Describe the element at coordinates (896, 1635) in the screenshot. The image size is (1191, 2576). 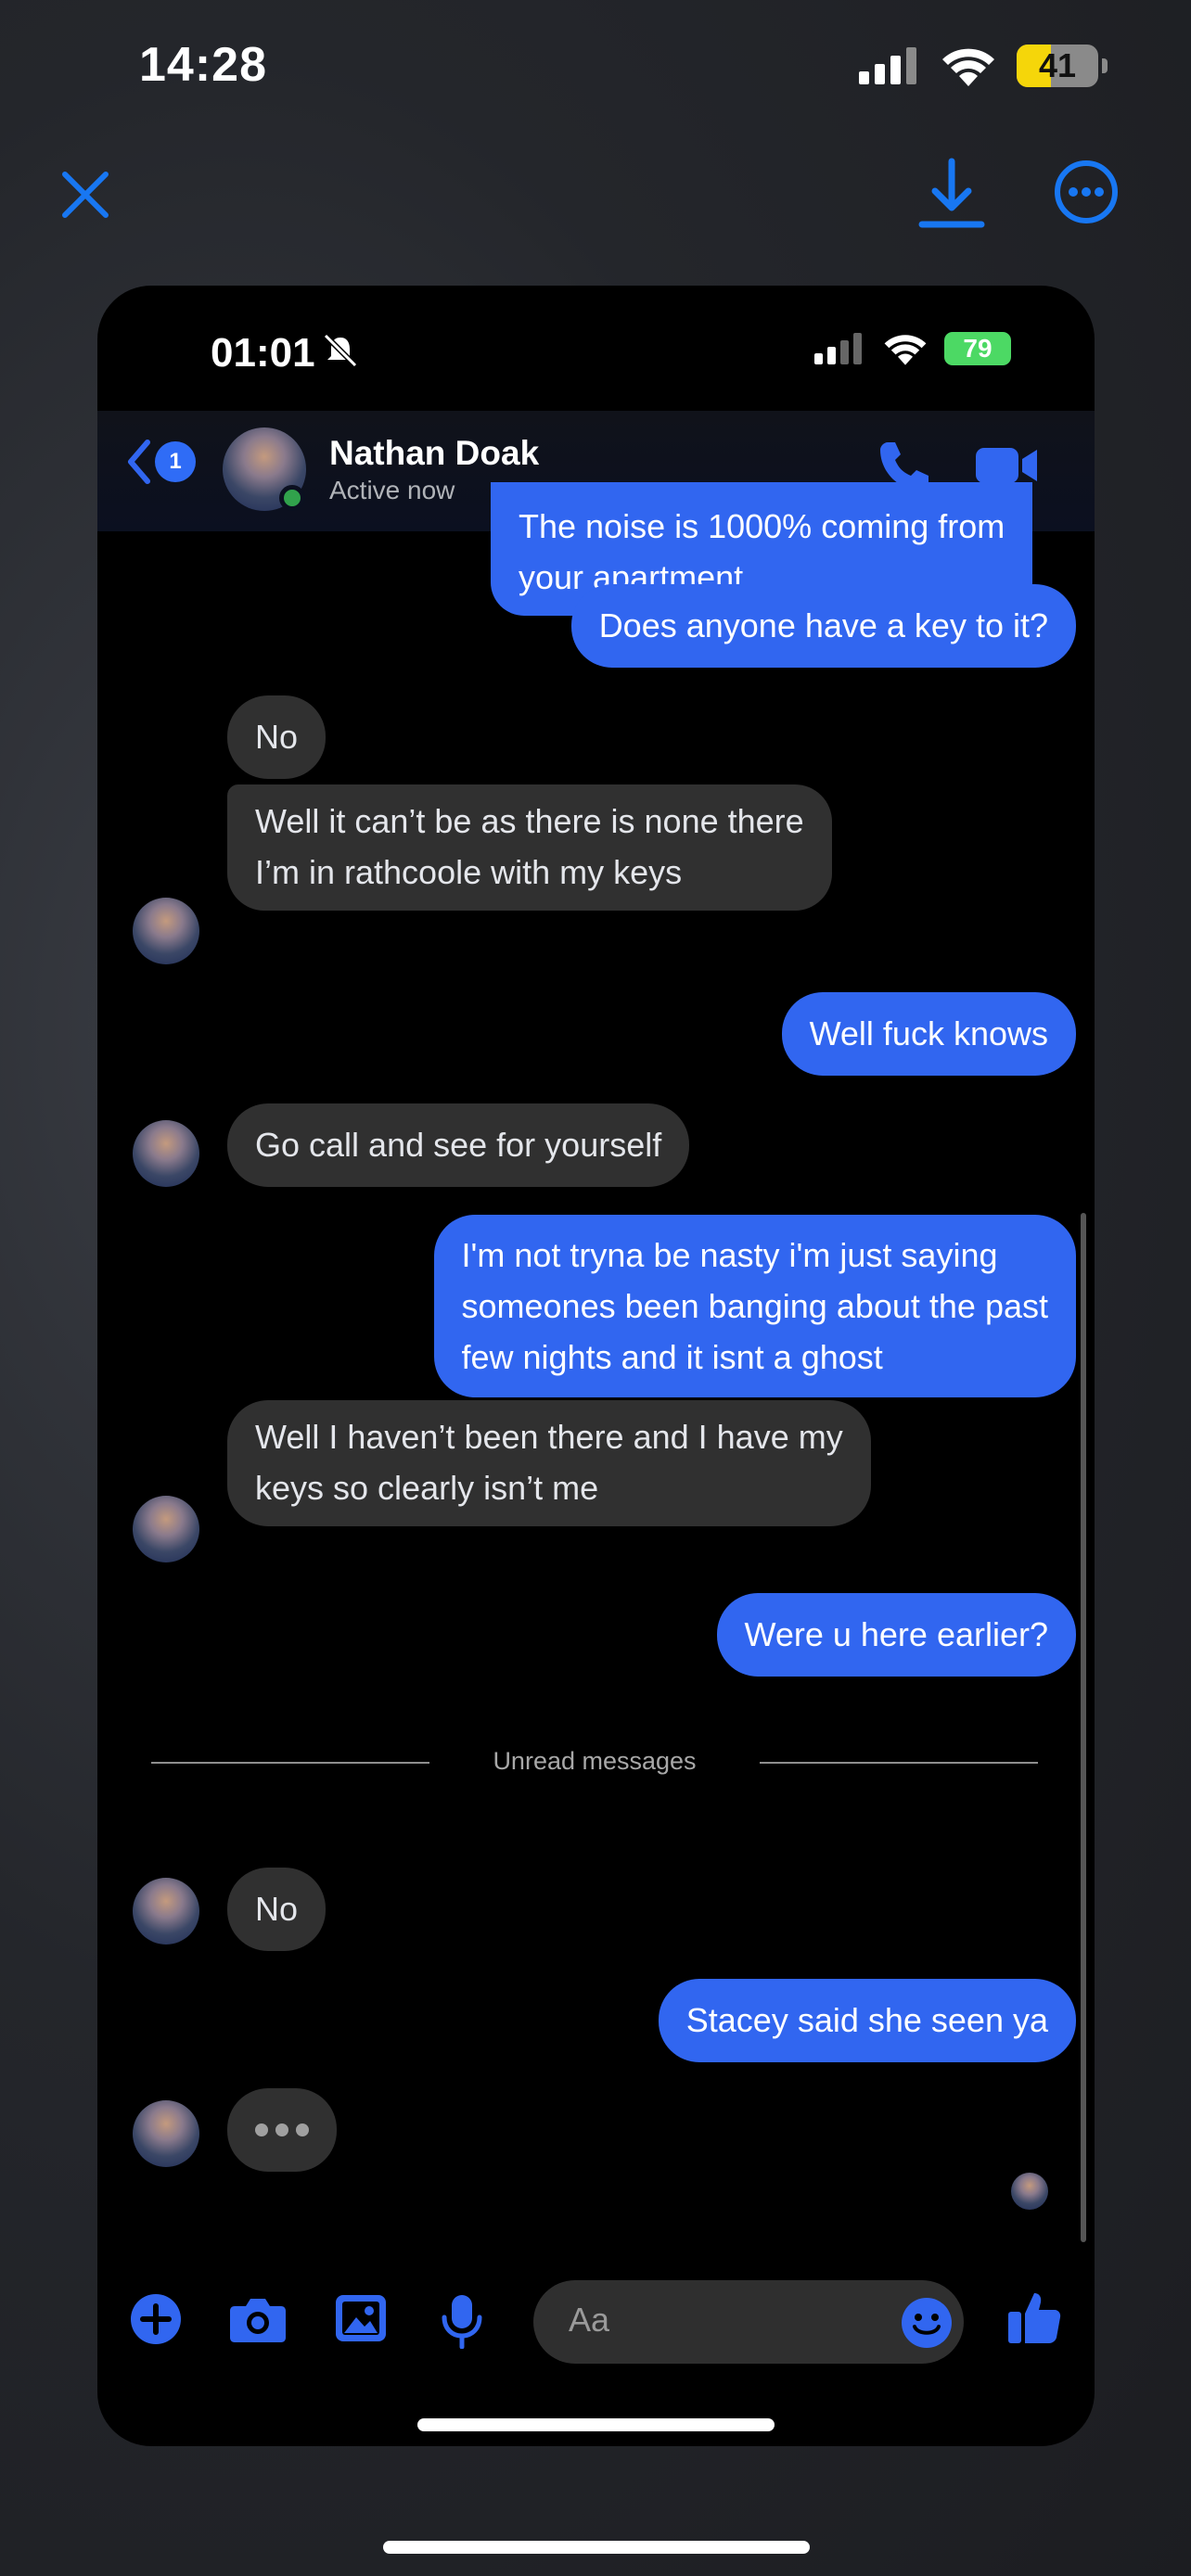
I see `message-bubble-outgoing: Were u here earlier?` at that location.